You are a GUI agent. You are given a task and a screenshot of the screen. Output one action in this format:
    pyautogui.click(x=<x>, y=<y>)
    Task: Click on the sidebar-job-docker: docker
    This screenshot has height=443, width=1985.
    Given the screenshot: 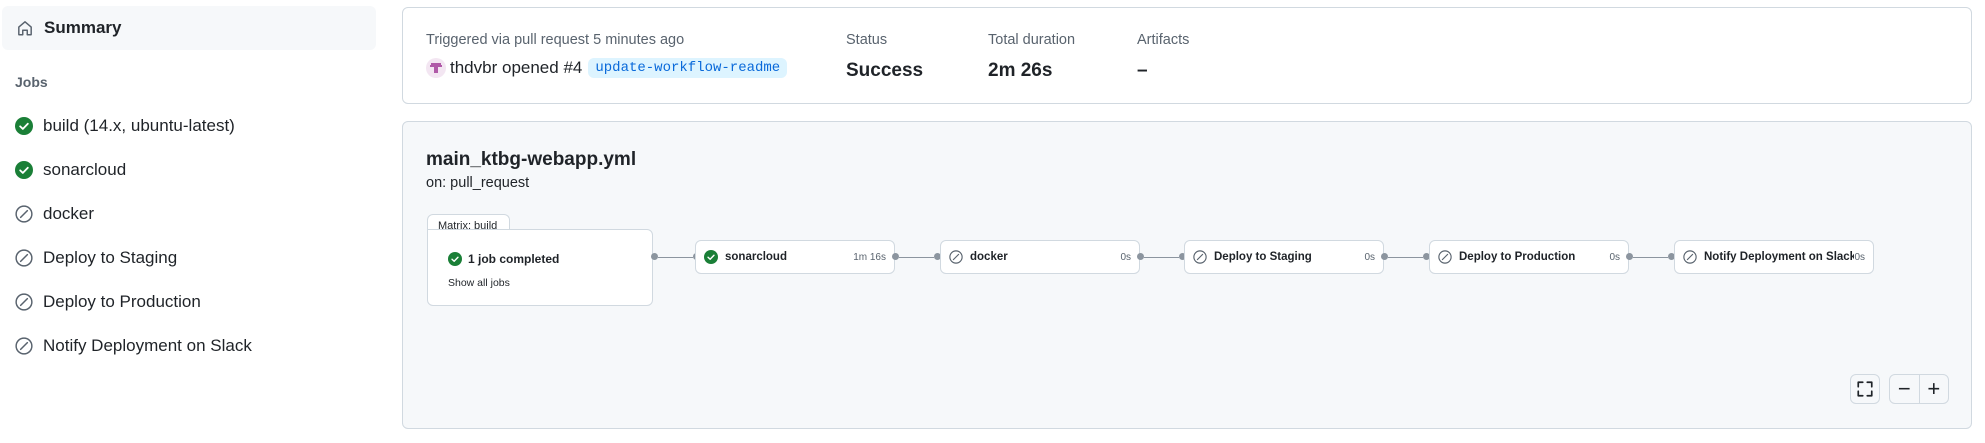 What is the action you would take?
    pyautogui.click(x=190, y=214)
    